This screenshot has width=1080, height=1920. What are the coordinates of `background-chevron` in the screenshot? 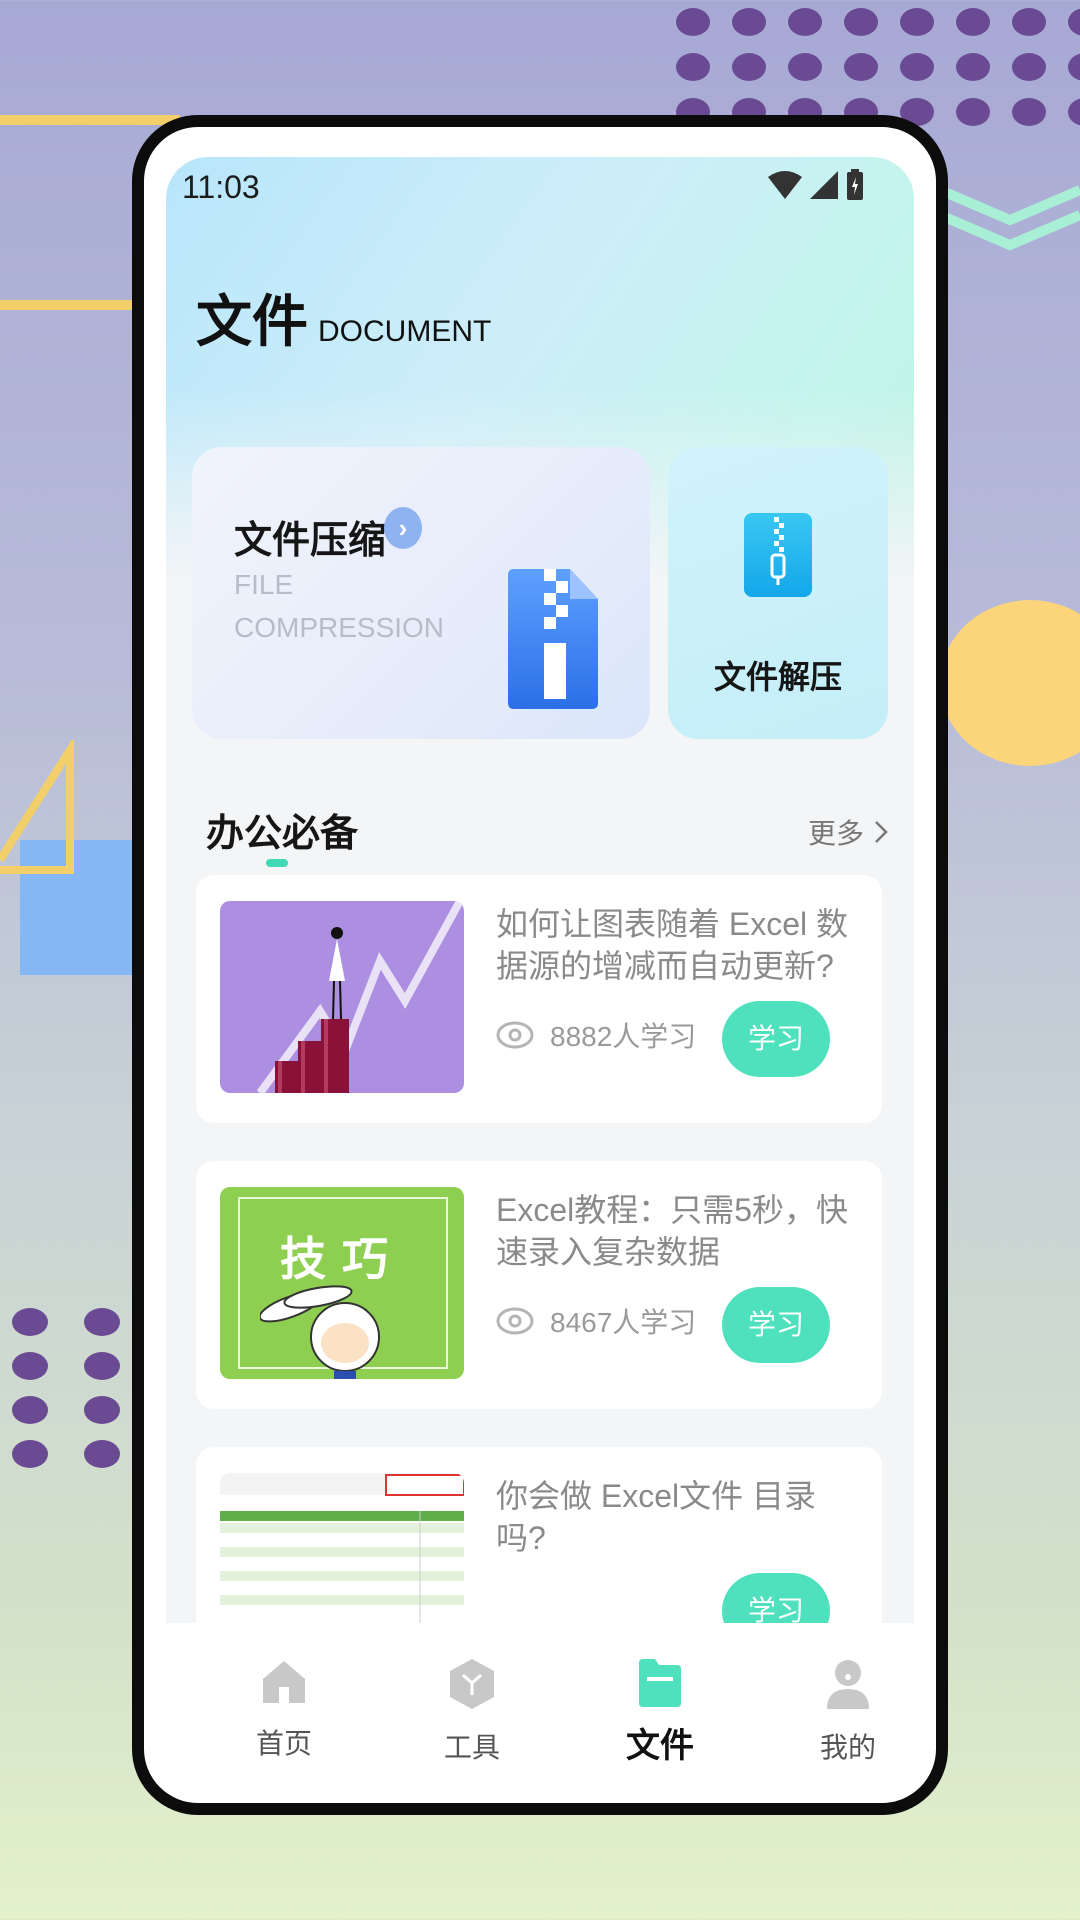 It's located at (1010, 218).